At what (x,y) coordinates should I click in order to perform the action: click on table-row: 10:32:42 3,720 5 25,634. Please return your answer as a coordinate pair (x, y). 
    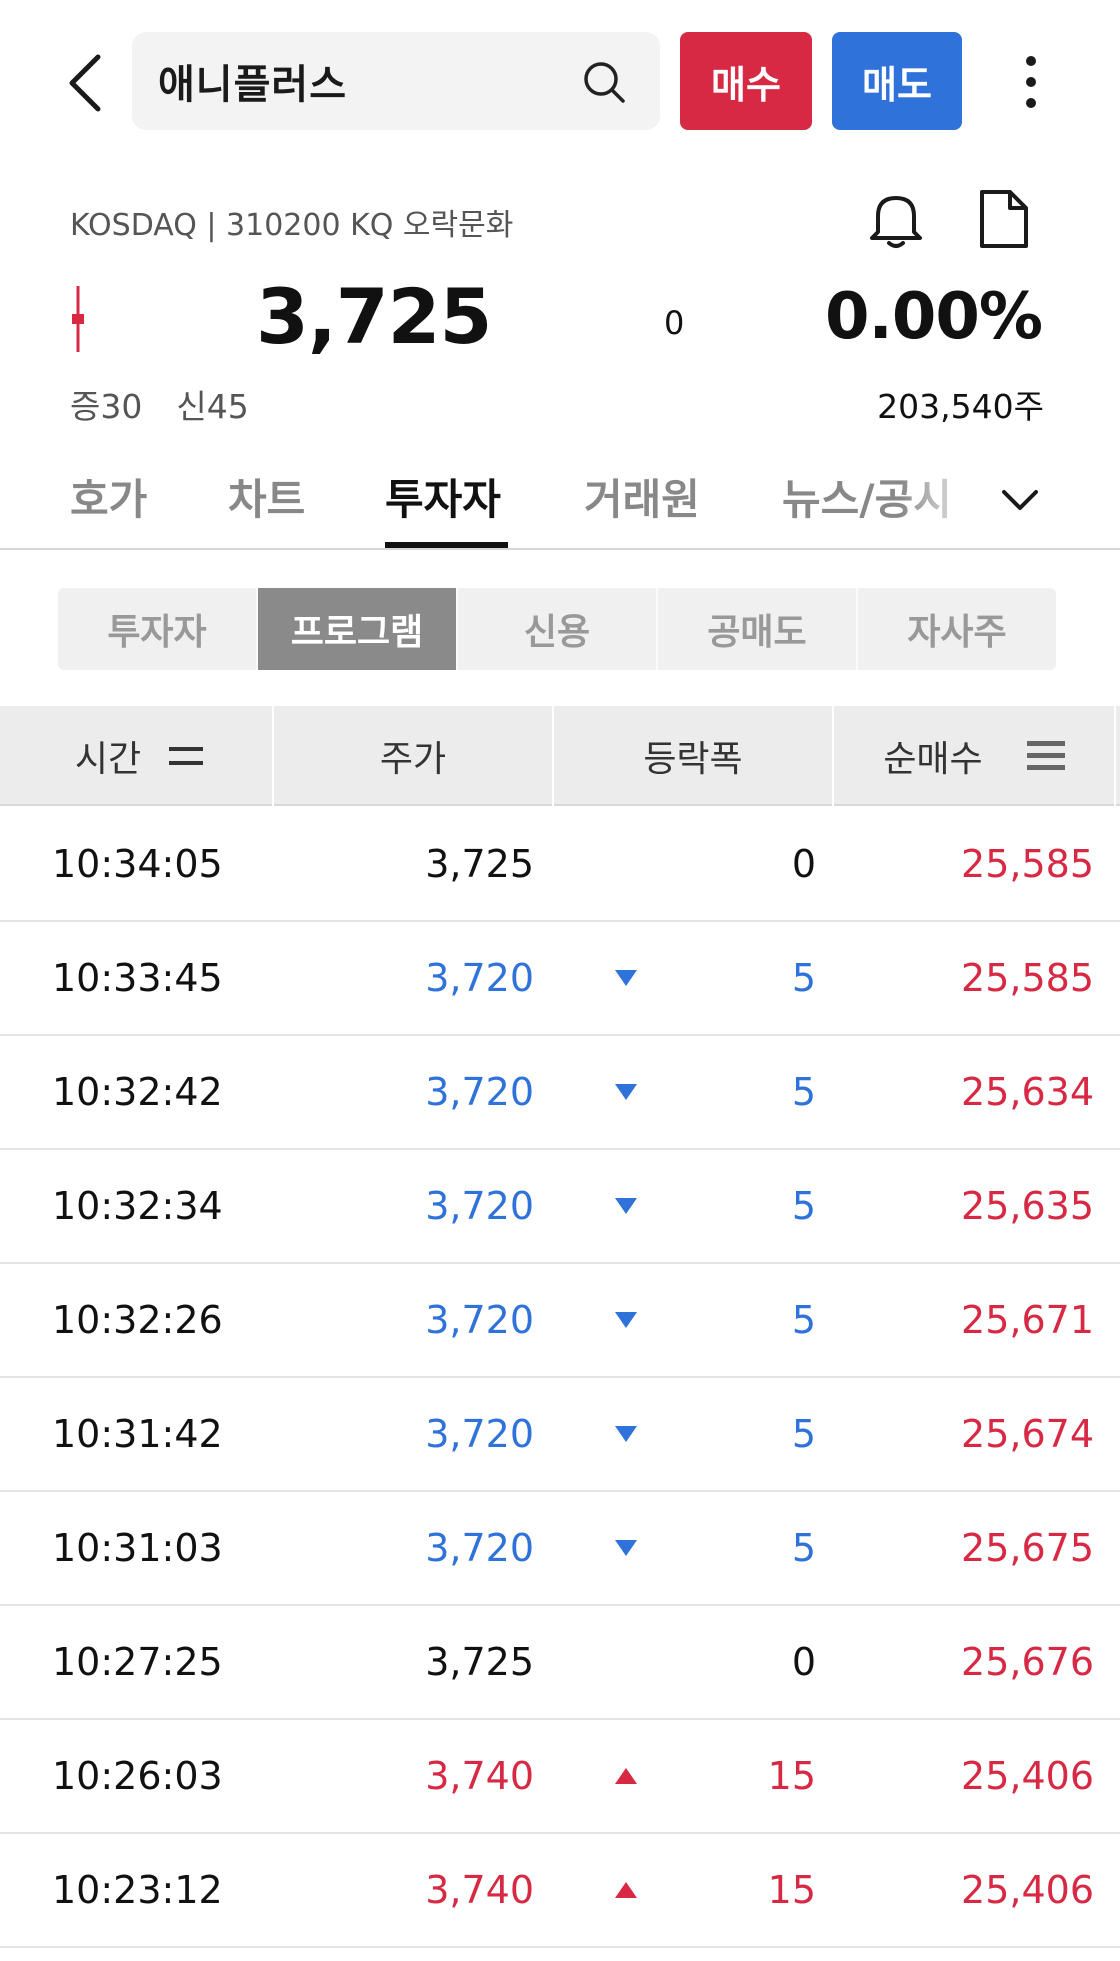
    Looking at the image, I should click on (560, 1093).